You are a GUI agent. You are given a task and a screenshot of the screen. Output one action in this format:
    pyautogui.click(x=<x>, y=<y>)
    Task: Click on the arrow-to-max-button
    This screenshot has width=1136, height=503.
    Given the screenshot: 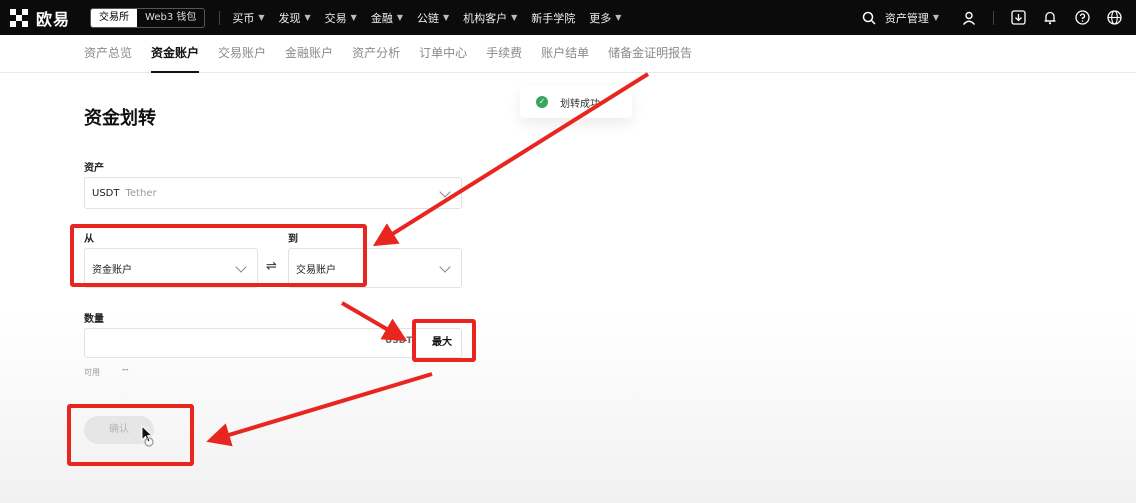 What is the action you would take?
    pyautogui.click(x=374, y=321)
    